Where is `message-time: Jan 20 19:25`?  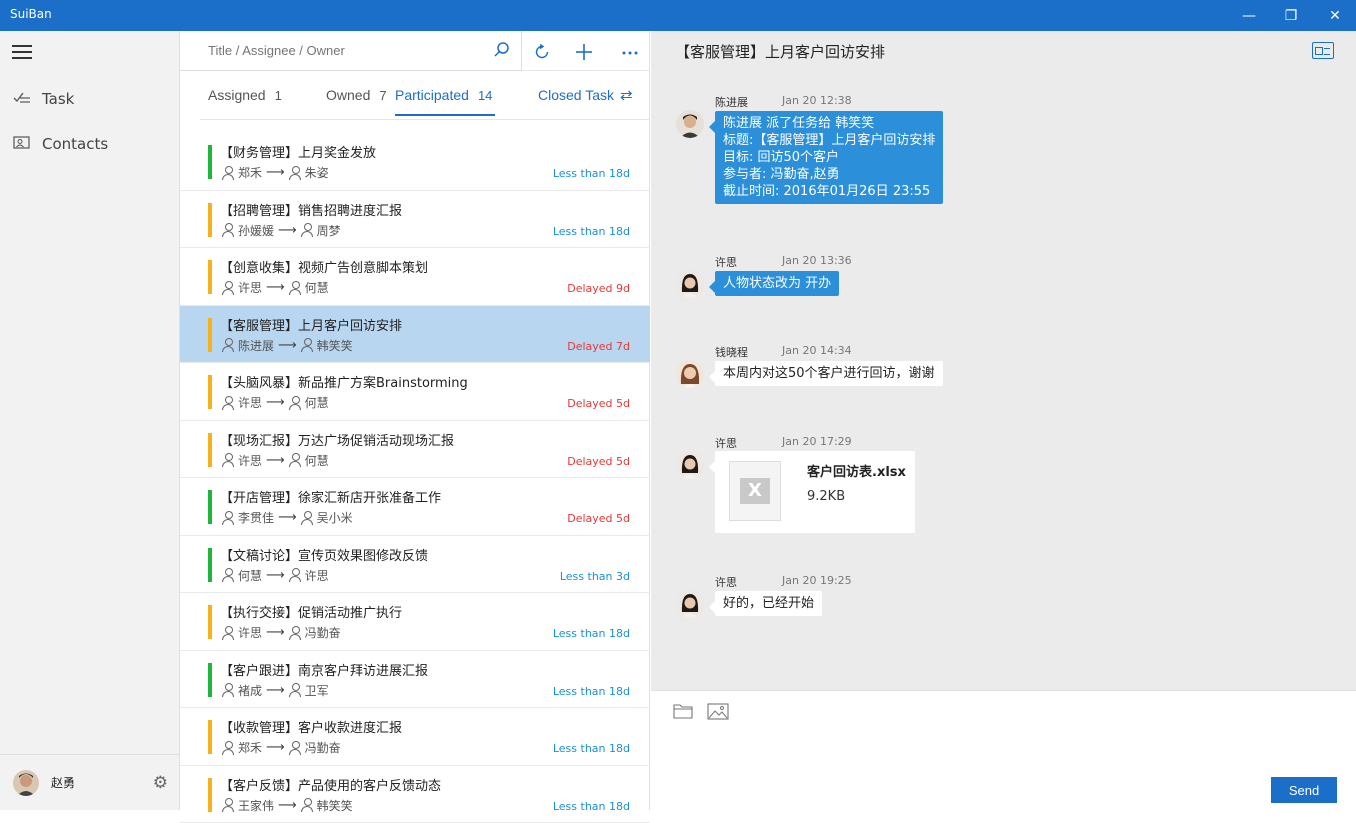
message-time: Jan 20 19:25 is located at coordinates (817, 580).